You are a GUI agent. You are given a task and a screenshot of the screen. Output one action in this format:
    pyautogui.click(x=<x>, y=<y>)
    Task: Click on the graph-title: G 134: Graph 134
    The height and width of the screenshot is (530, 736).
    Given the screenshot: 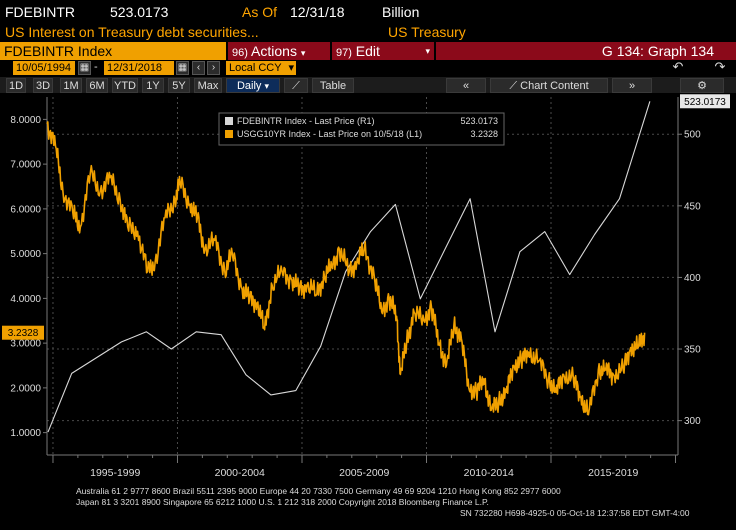 What is the action you would take?
    pyautogui.click(x=586, y=51)
    